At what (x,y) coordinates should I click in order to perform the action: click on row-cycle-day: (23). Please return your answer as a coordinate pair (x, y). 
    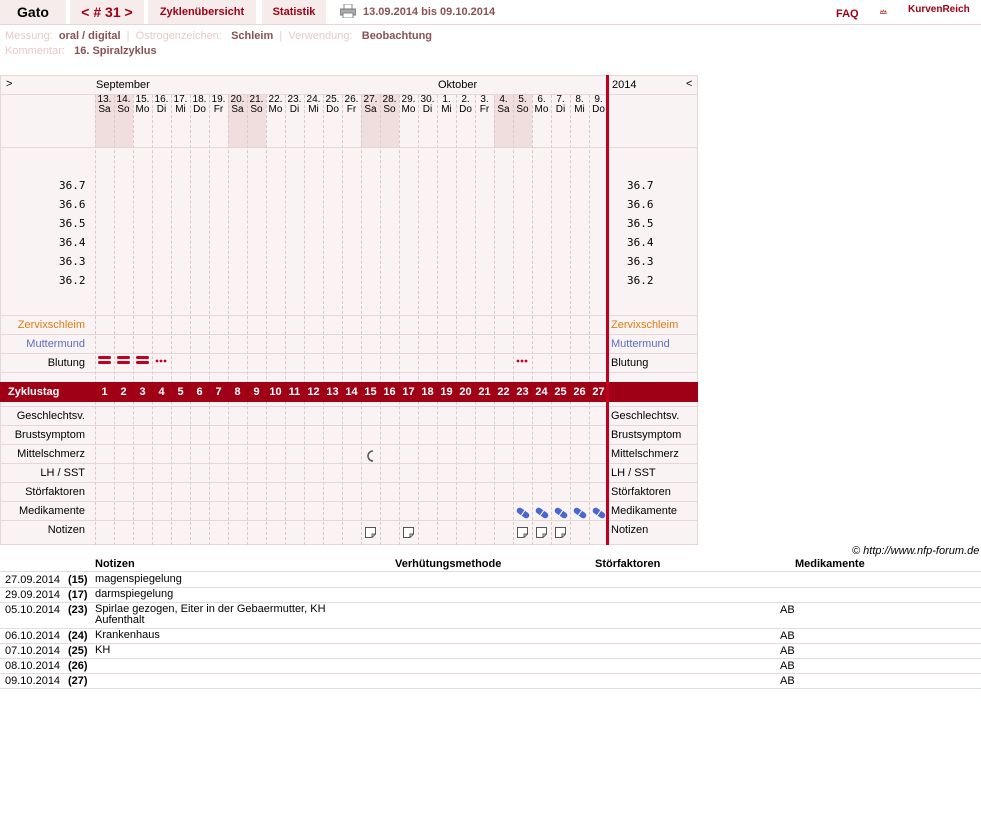
    Looking at the image, I should click on (78, 610).